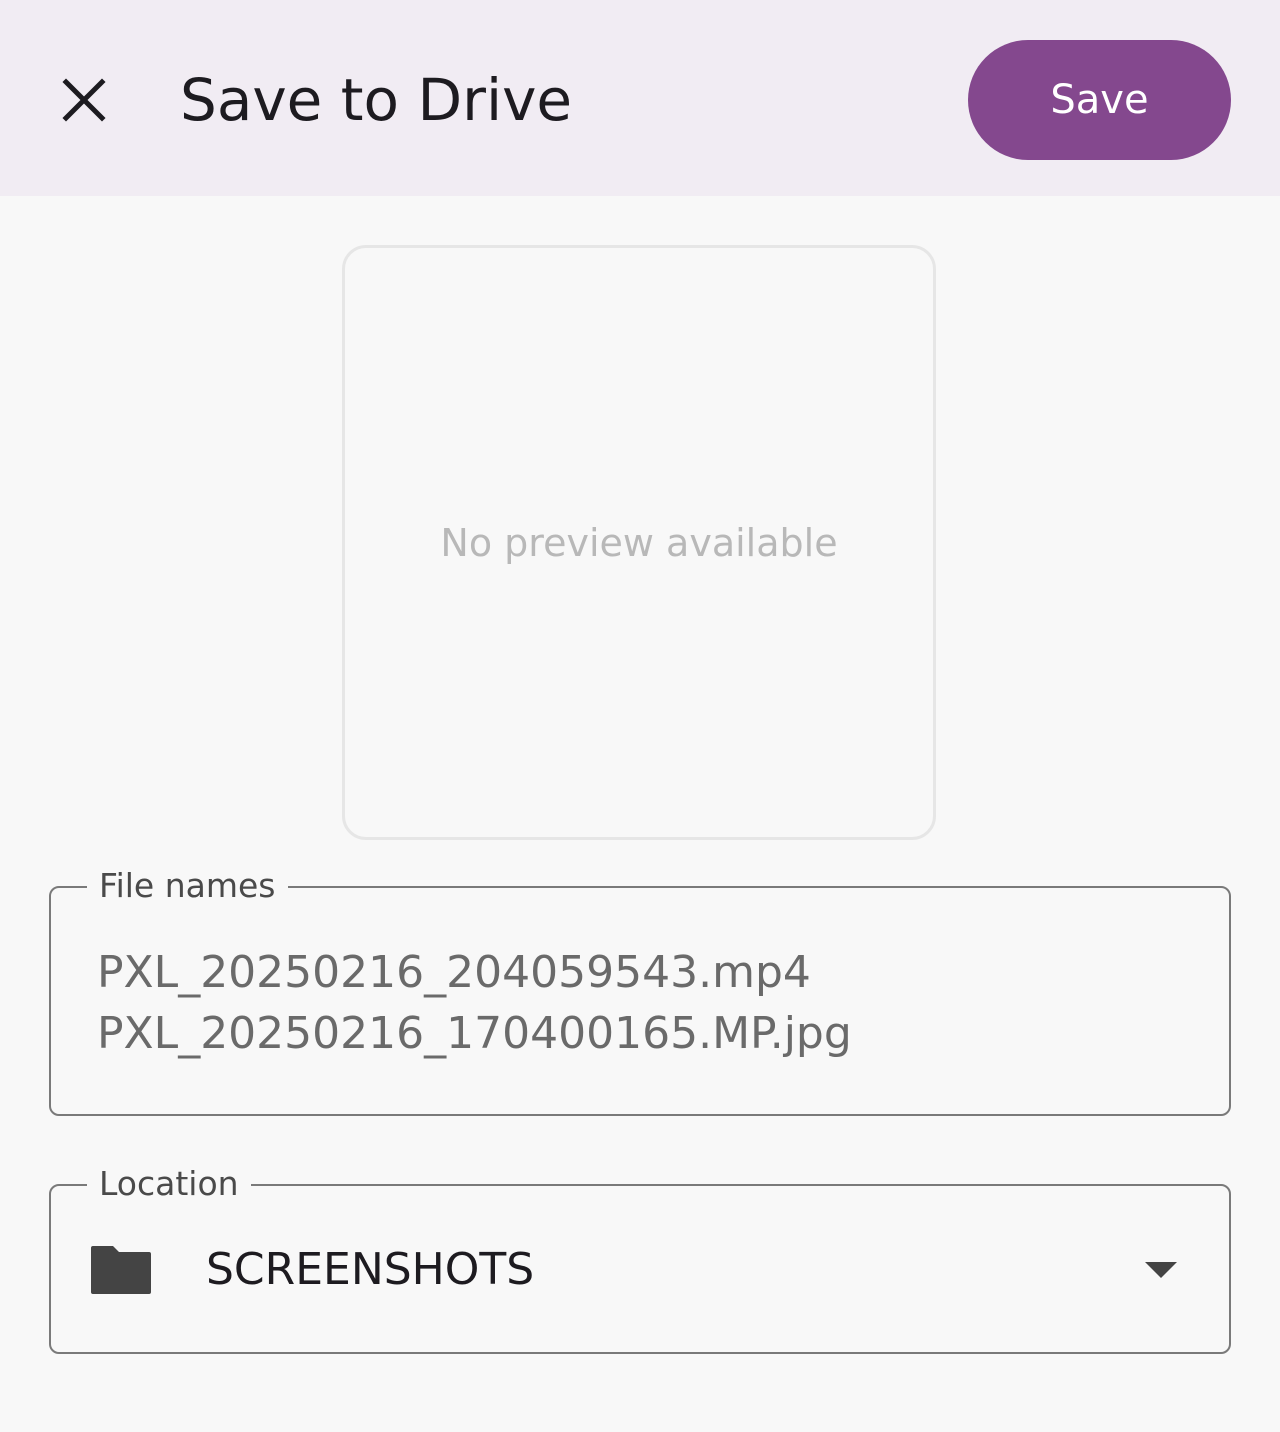  I want to click on folder-icon, so click(121, 1270).